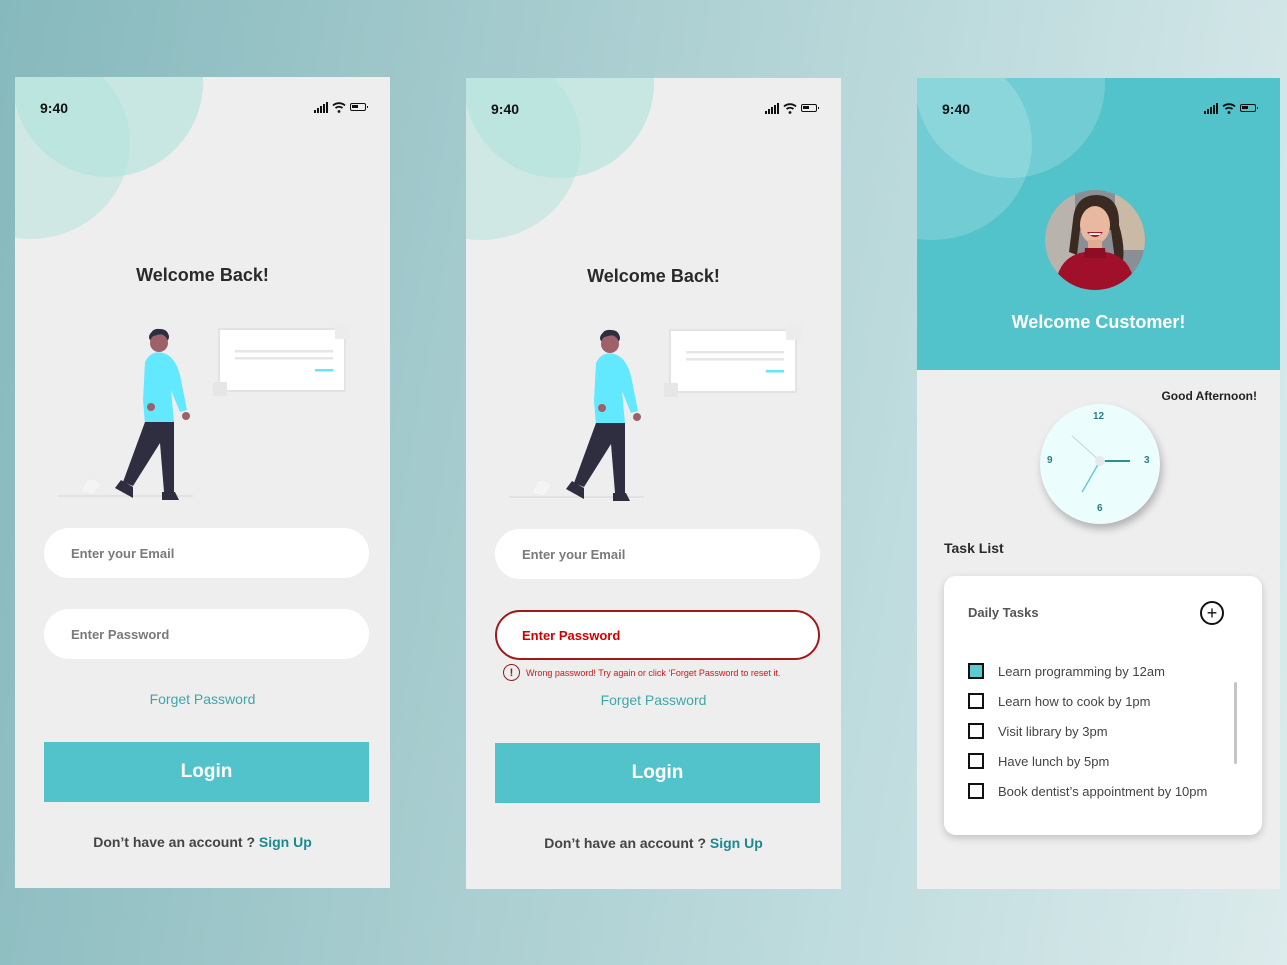 The width and height of the screenshot is (1287, 965). What do you see at coordinates (1100, 461) in the screenshot?
I see `clock-center` at bounding box center [1100, 461].